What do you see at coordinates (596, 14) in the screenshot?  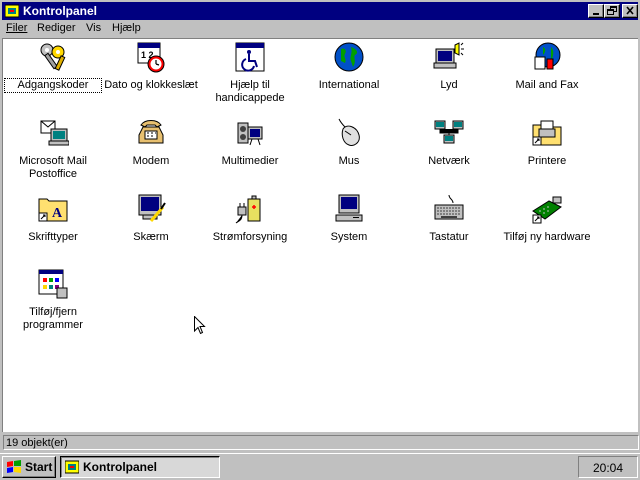 I see `minimize-icon` at bounding box center [596, 14].